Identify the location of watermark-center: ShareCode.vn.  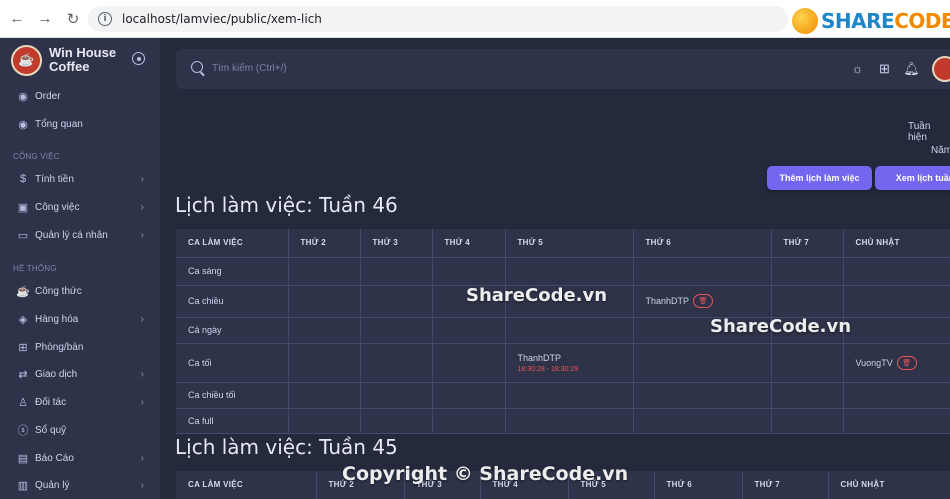
(537, 295).